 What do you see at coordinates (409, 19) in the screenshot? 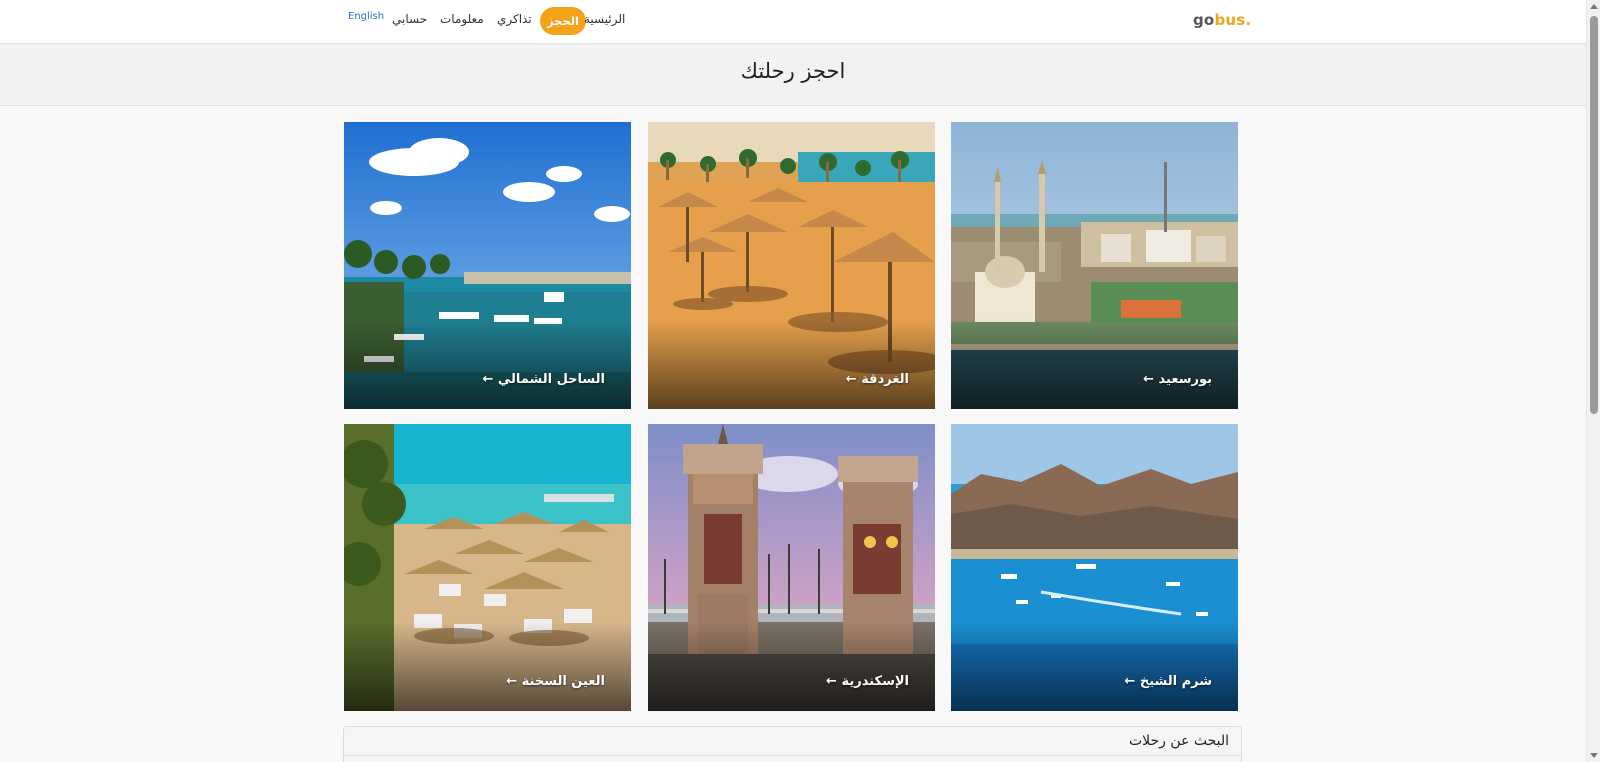
I see `nav-item-account: حسابي` at bounding box center [409, 19].